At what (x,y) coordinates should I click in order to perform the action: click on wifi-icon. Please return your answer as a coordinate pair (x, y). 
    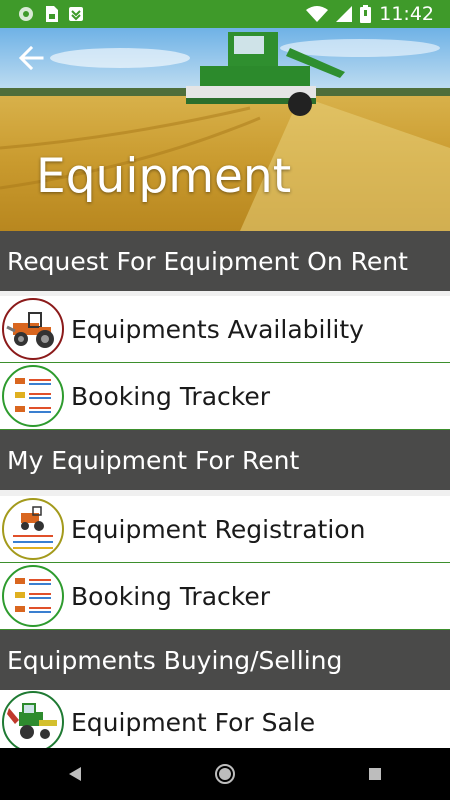
    Looking at the image, I should click on (317, 14).